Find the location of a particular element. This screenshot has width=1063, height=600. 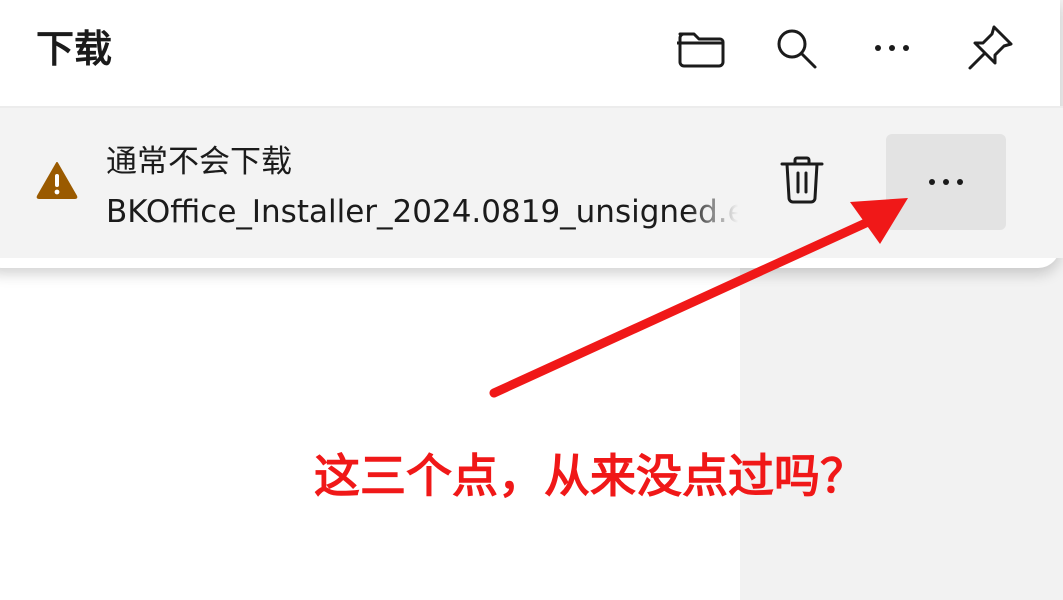

trash-icon is located at coordinates (802, 180).